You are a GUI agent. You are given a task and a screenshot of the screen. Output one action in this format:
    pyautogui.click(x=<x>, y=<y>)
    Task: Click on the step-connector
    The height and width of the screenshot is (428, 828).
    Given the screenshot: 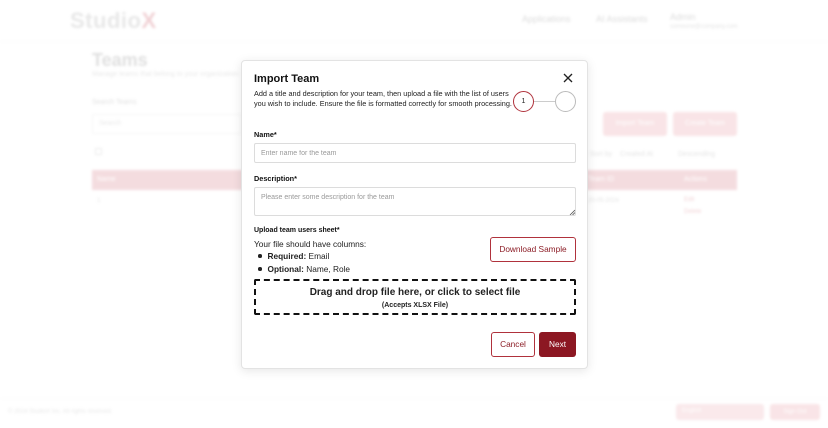 What is the action you would take?
    pyautogui.click(x=544, y=101)
    